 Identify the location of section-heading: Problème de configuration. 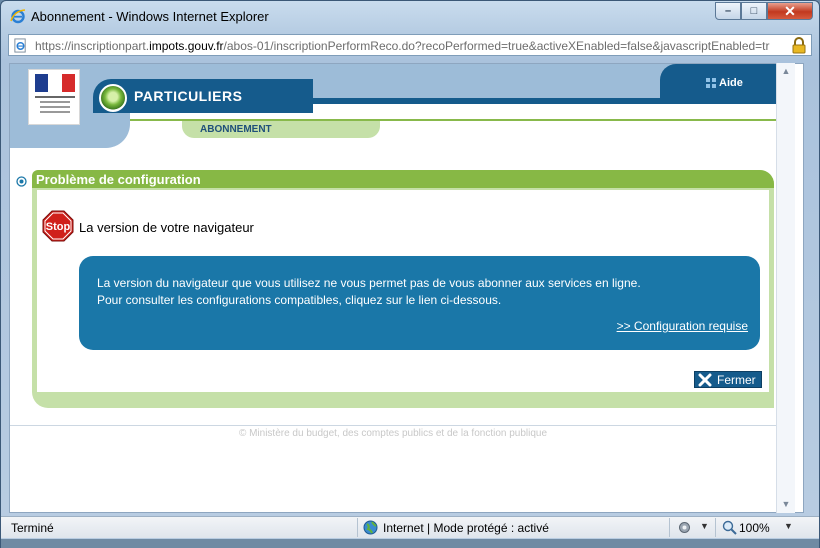
(118, 179).